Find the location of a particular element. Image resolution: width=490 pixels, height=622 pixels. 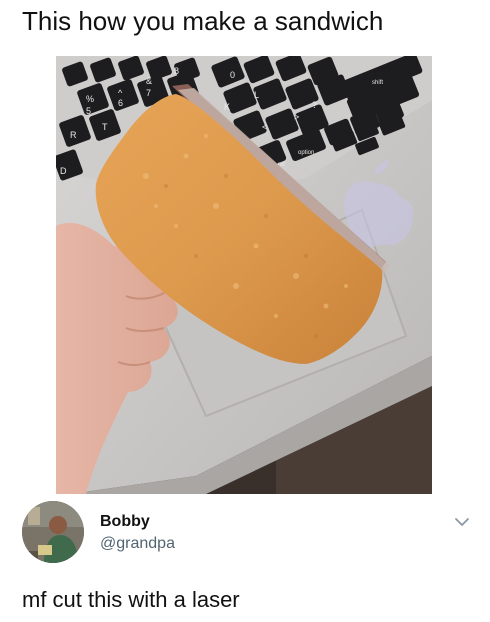

key-label: % is located at coordinates (90, 99).